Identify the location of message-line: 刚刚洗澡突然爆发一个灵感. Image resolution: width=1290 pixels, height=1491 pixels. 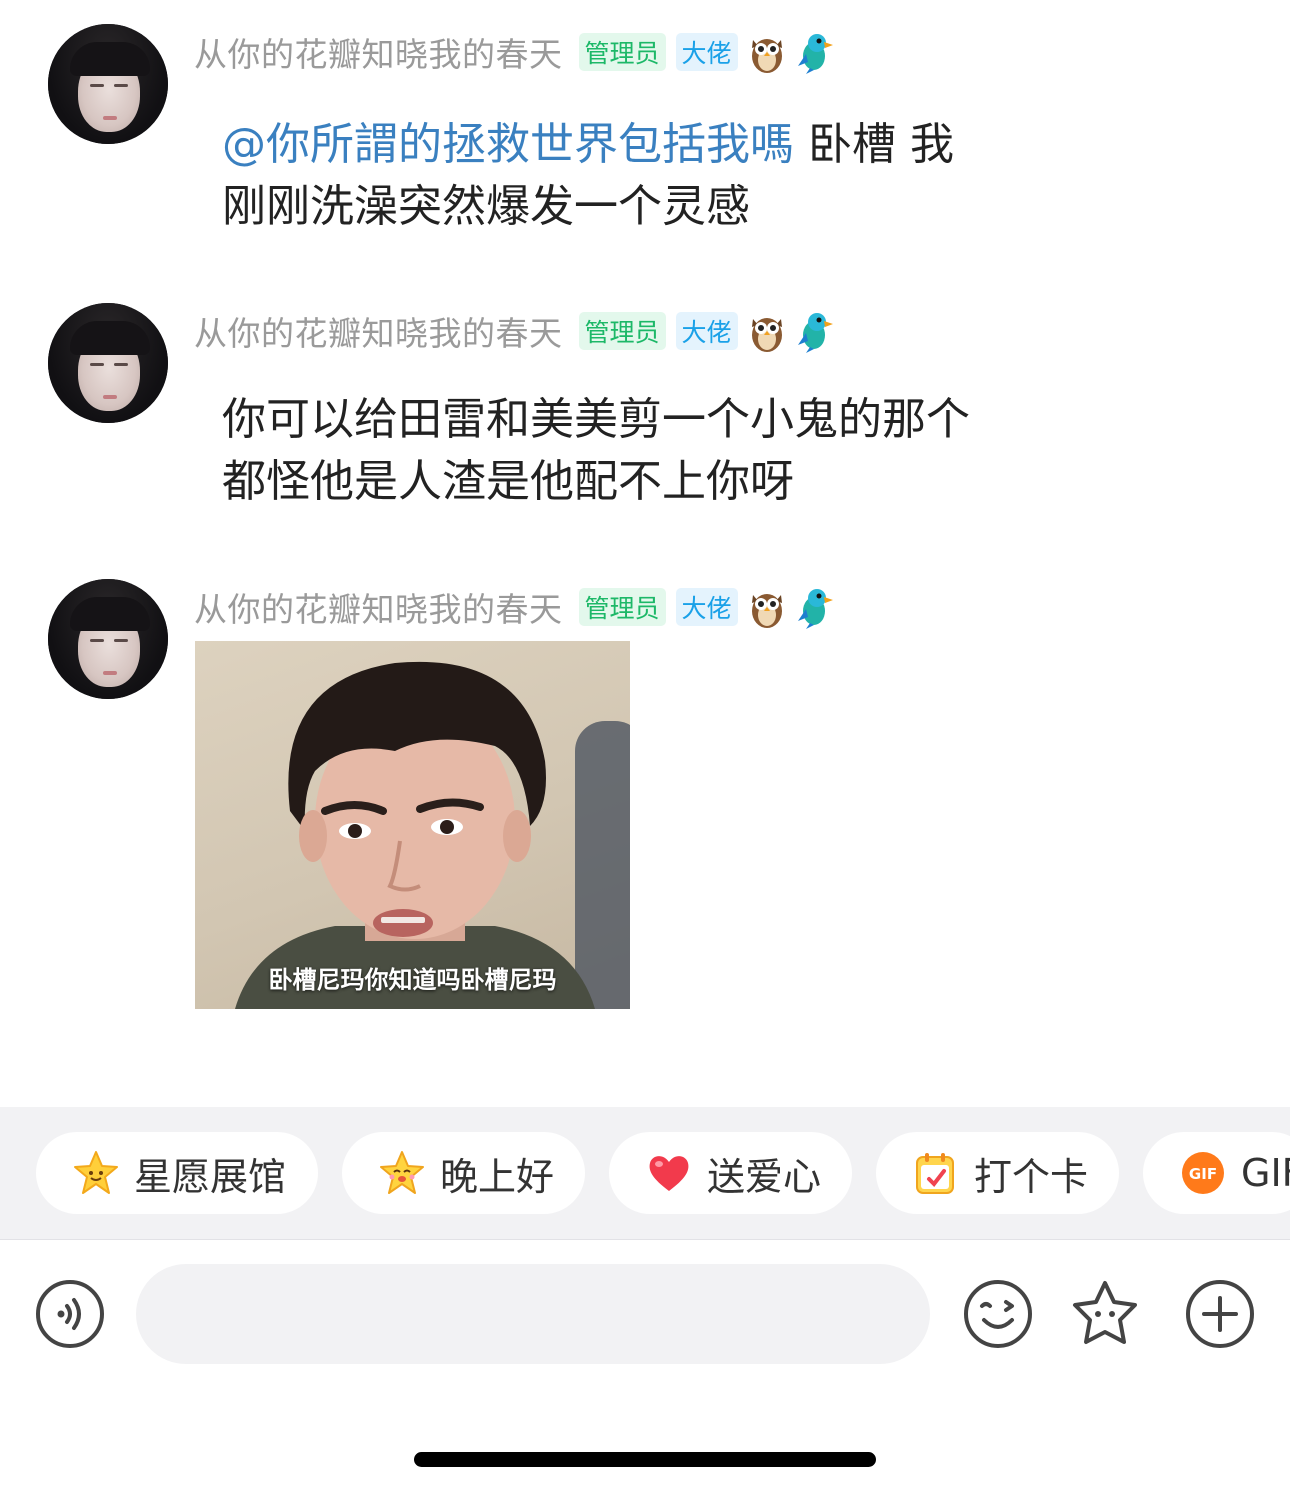
(486, 206).